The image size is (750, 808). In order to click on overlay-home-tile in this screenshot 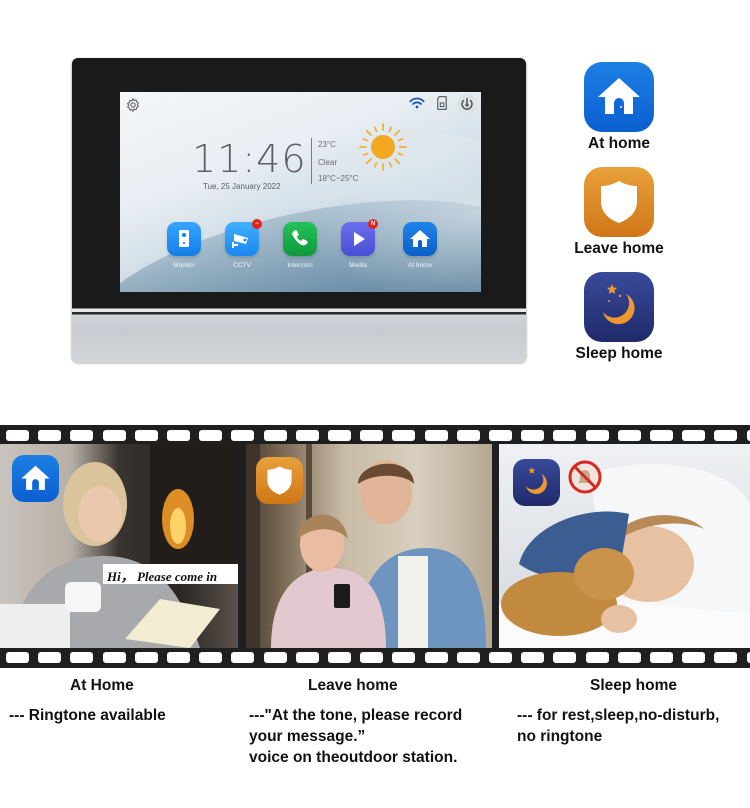, I will do `click(35, 478)`.